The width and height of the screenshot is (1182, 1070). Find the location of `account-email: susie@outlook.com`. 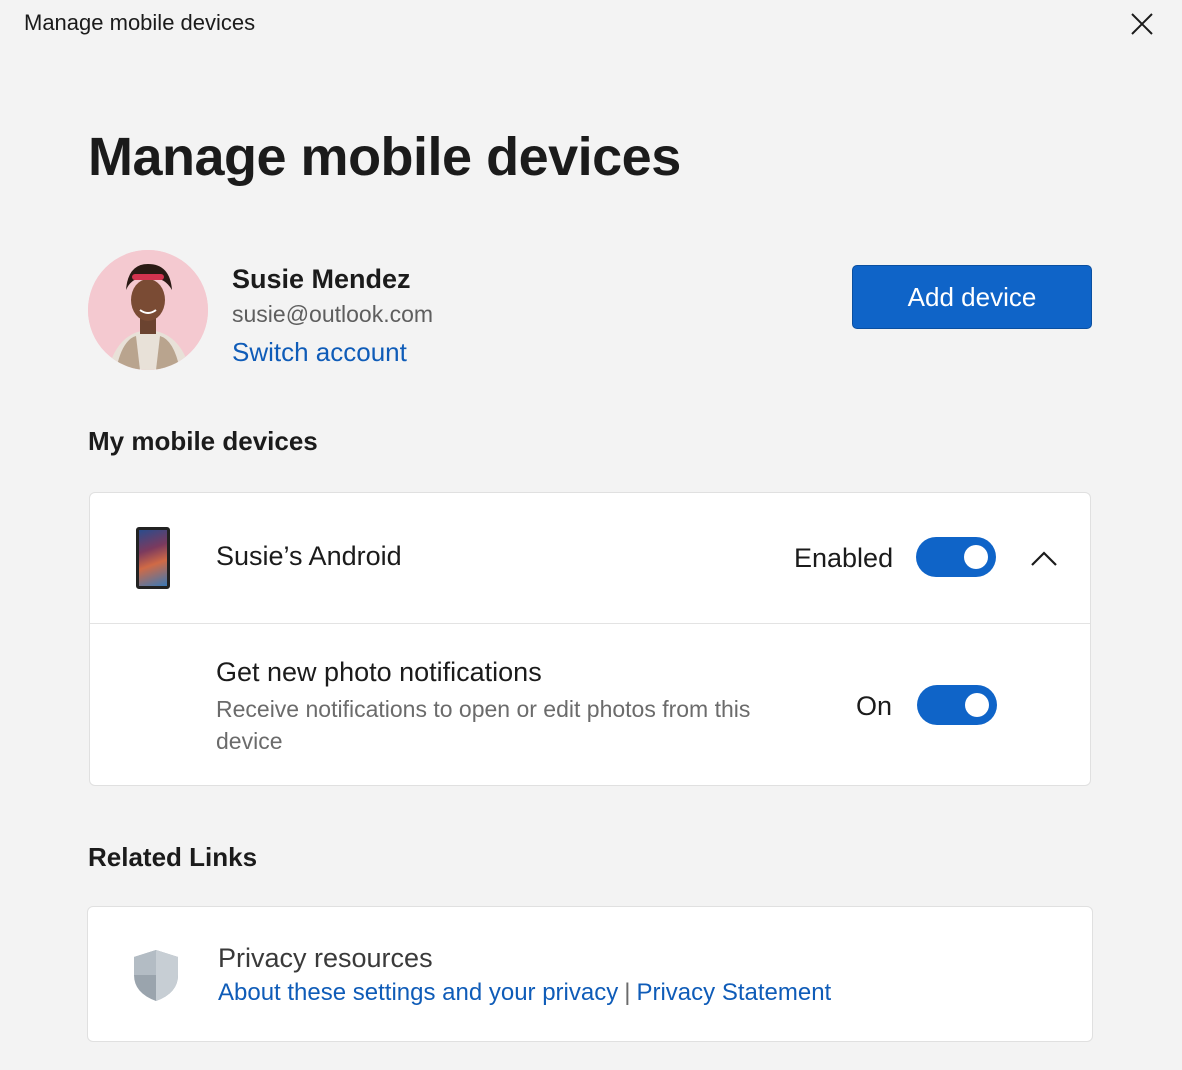

account-email: susie@outlook.com is located at coordinates (333, 314).